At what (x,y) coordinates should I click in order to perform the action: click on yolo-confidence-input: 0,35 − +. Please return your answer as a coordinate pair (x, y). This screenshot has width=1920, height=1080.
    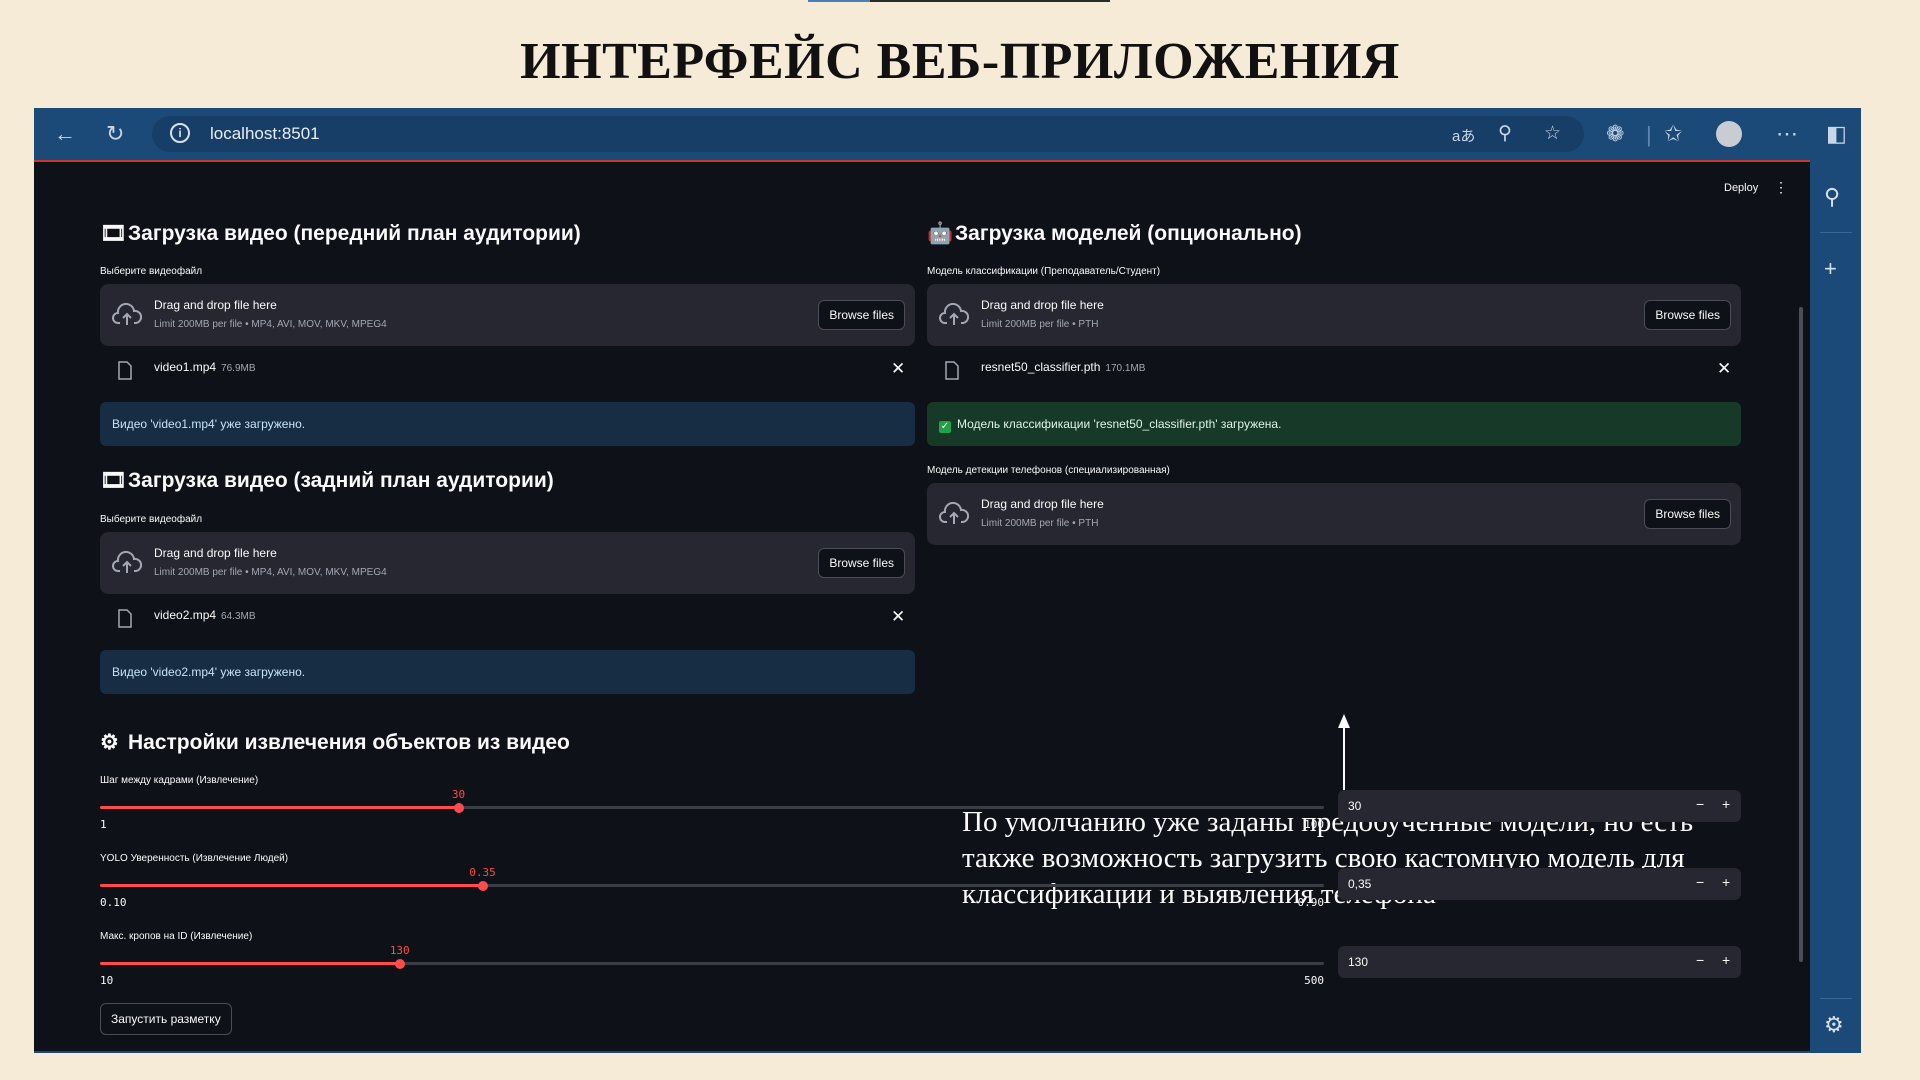
    Looking at the image, I should click on (1539, 884).